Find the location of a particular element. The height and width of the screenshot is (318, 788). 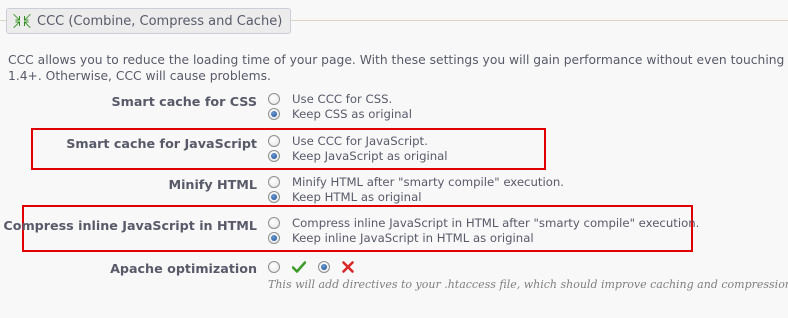

compress-arrows-icon is located at coordinates (22, 21).